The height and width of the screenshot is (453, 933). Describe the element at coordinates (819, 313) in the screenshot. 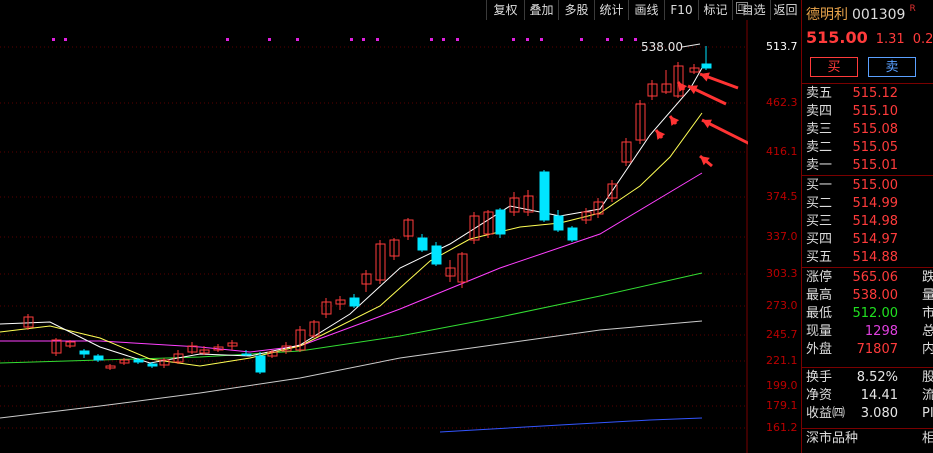

I see `stat-label: 最低` at that location.